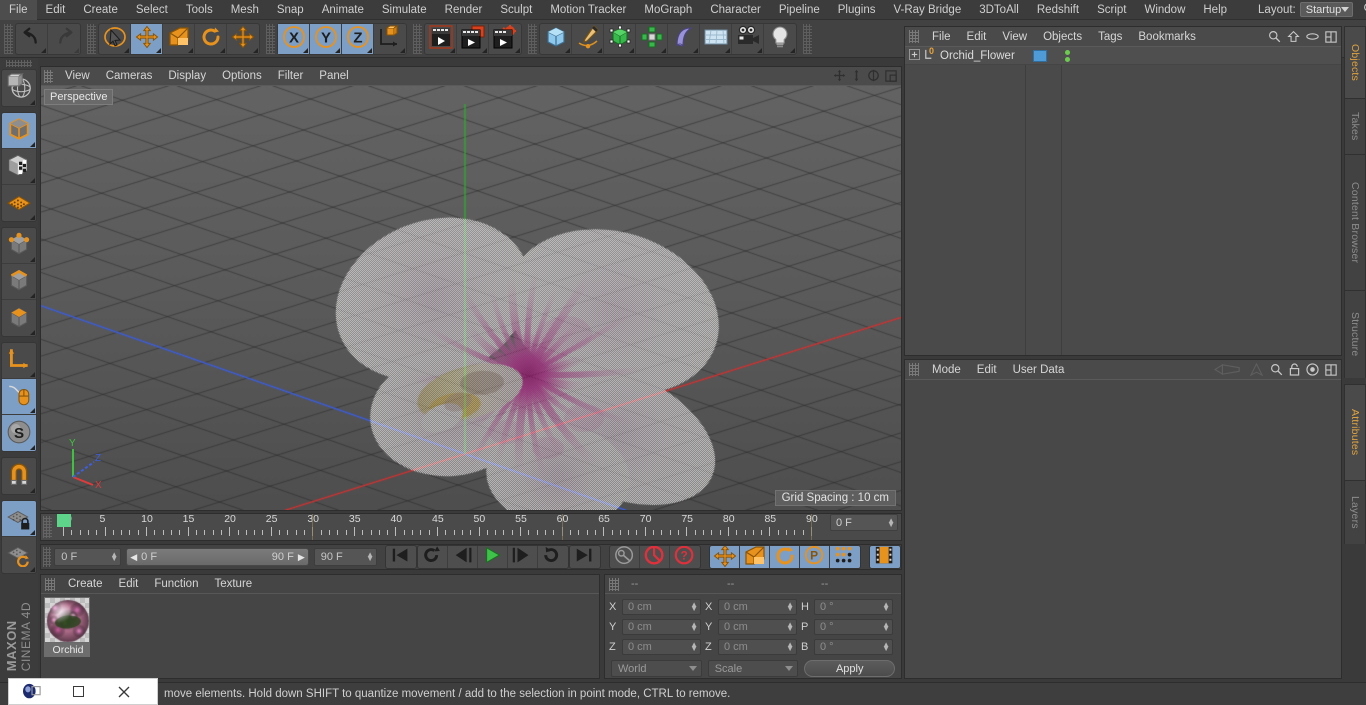  I want to click on array-button, so click(652, 38).